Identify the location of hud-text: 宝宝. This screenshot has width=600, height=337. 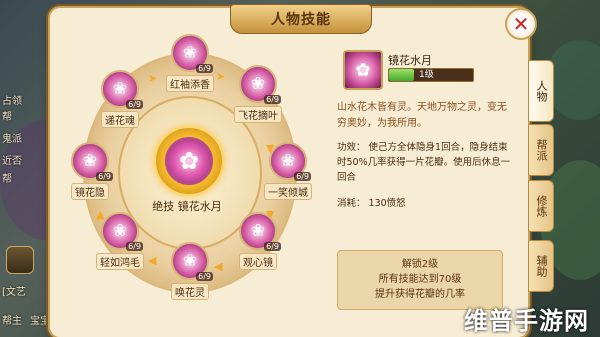
(40, 321).